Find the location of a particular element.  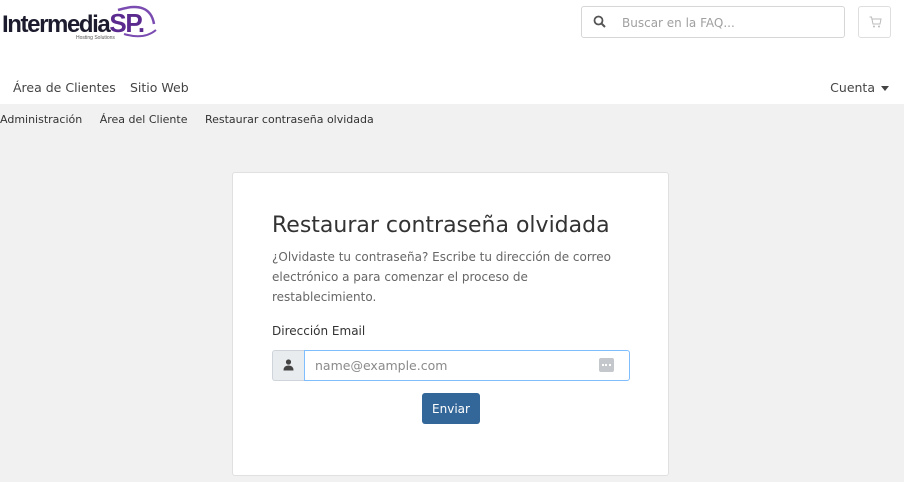

email-input-group is located at coordinates (451, 365).